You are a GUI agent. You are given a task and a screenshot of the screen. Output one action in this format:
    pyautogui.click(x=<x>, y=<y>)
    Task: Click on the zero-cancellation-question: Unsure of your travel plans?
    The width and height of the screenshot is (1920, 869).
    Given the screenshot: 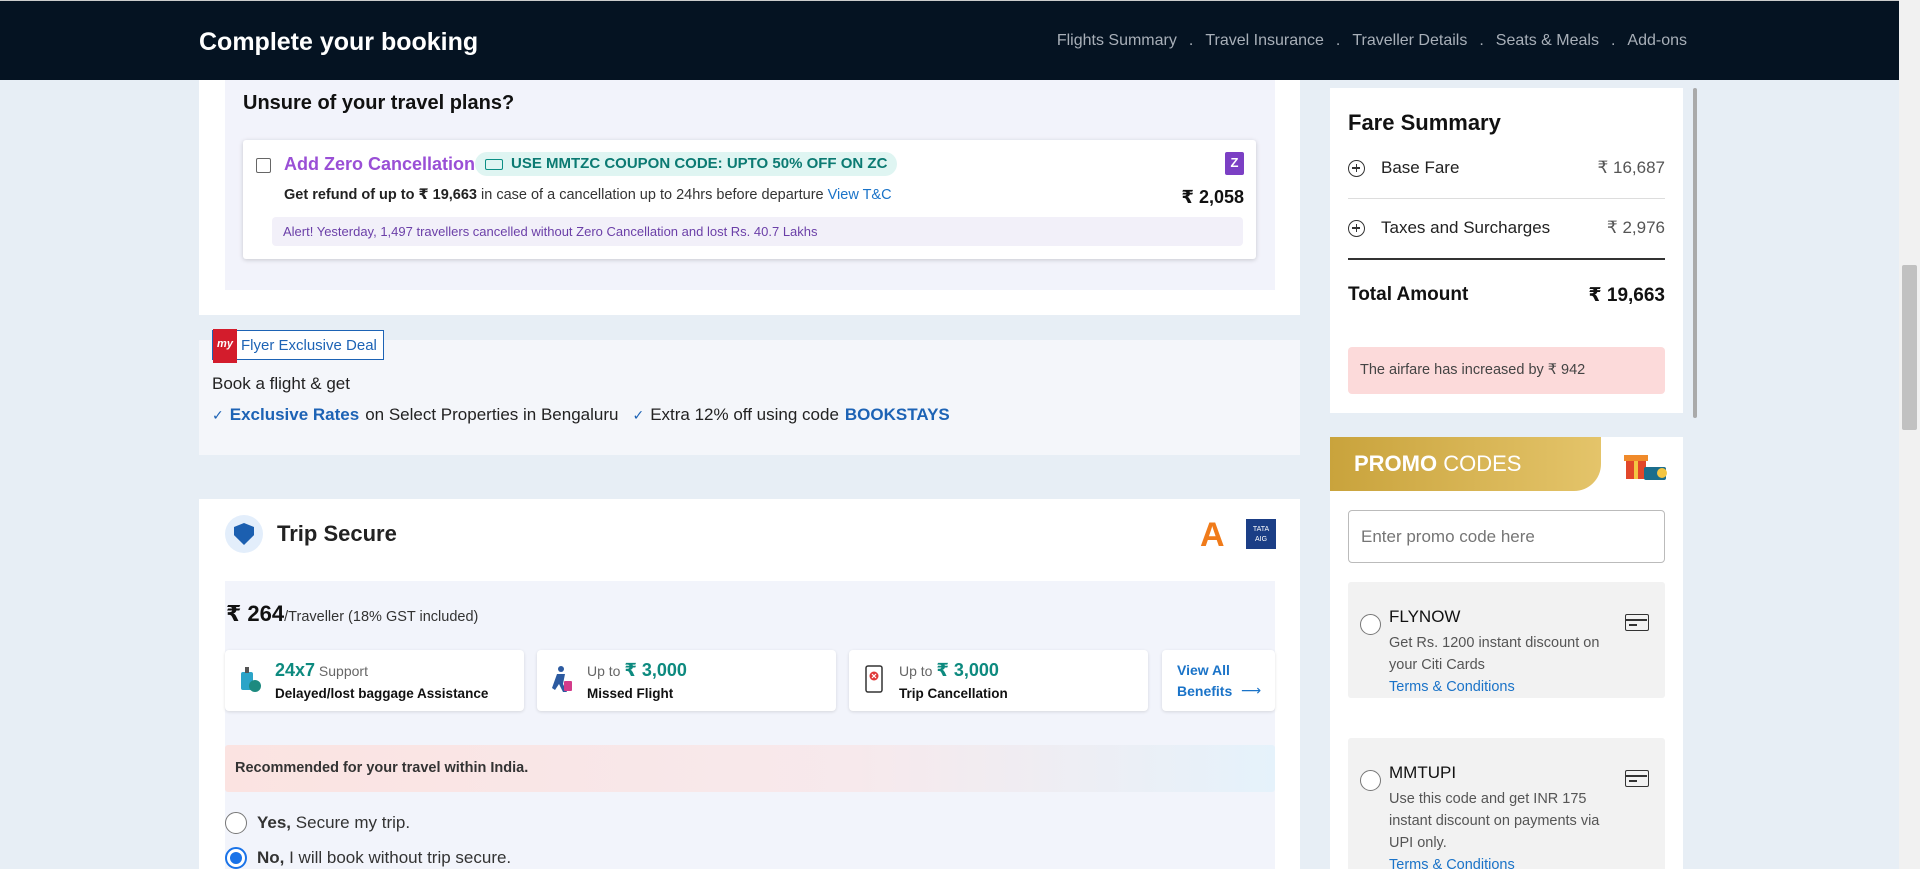 What is the action you would take?
    pyautogui.click(x=379, y=103)
    